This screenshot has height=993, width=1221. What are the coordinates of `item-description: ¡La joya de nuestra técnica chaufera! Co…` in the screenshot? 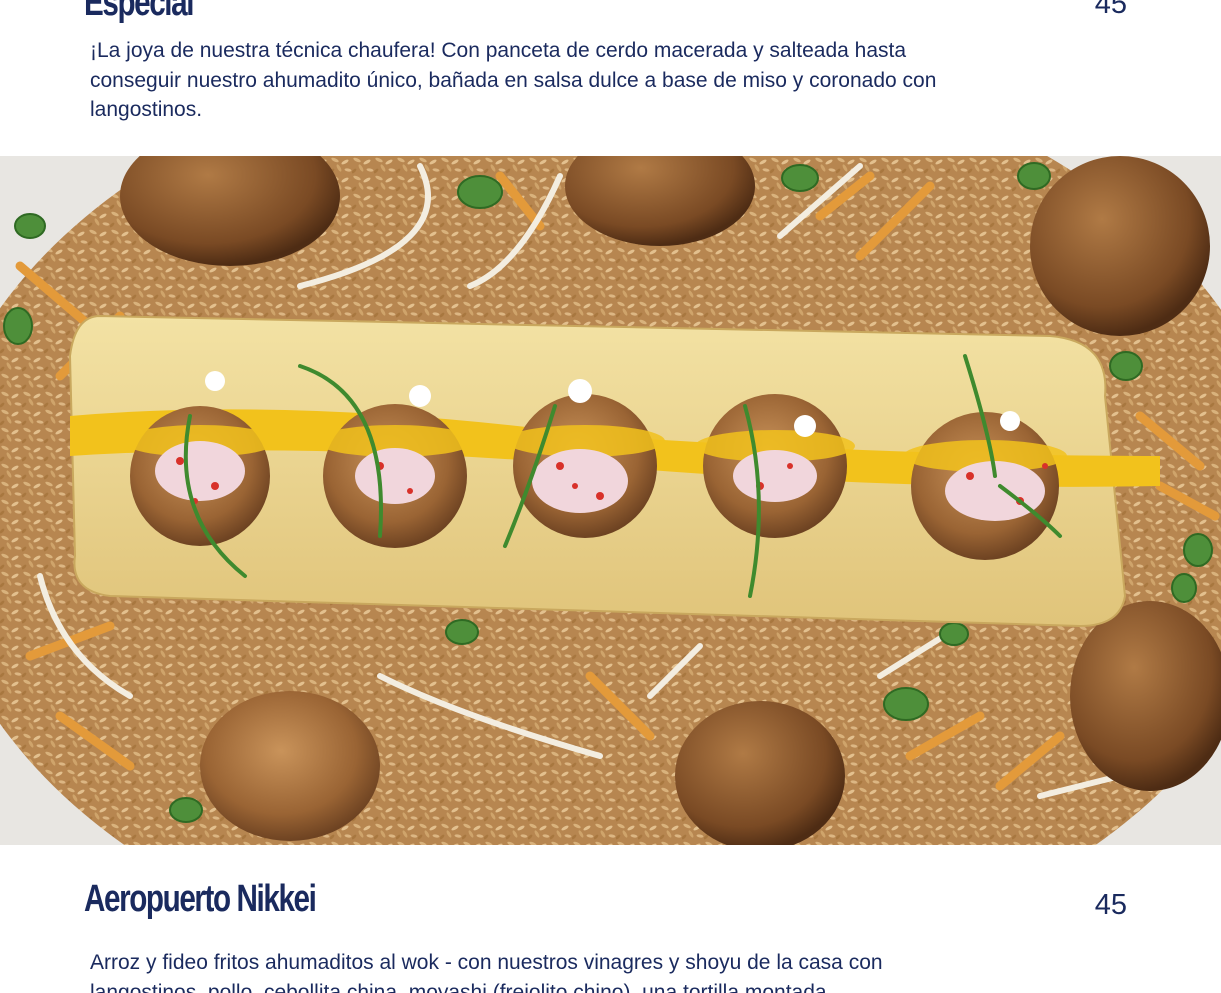 It's located at (513, 80).